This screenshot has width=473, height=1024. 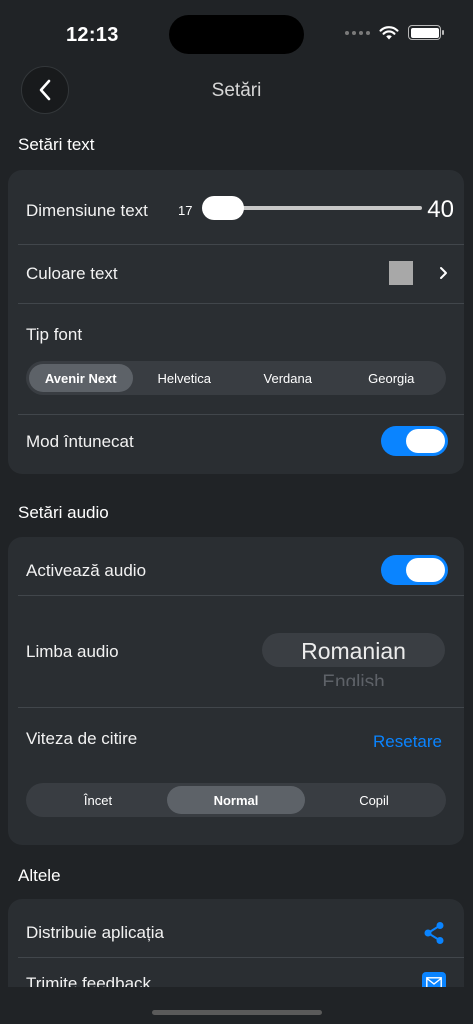 What do you see at coordinates (357, 32) in the screenshot?
I see `cellular-signal-icon` at bounding box center [357, 32].